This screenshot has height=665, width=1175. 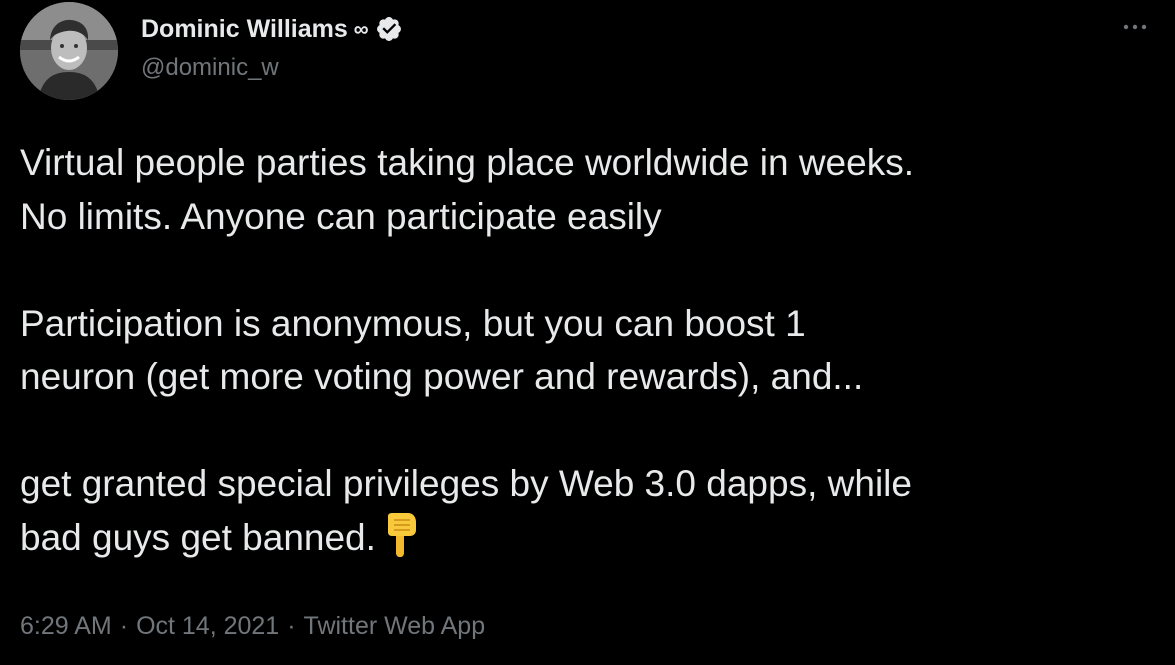 I want to click on tweet-date: Oct 14, 2021, so click(x=207, y=626).